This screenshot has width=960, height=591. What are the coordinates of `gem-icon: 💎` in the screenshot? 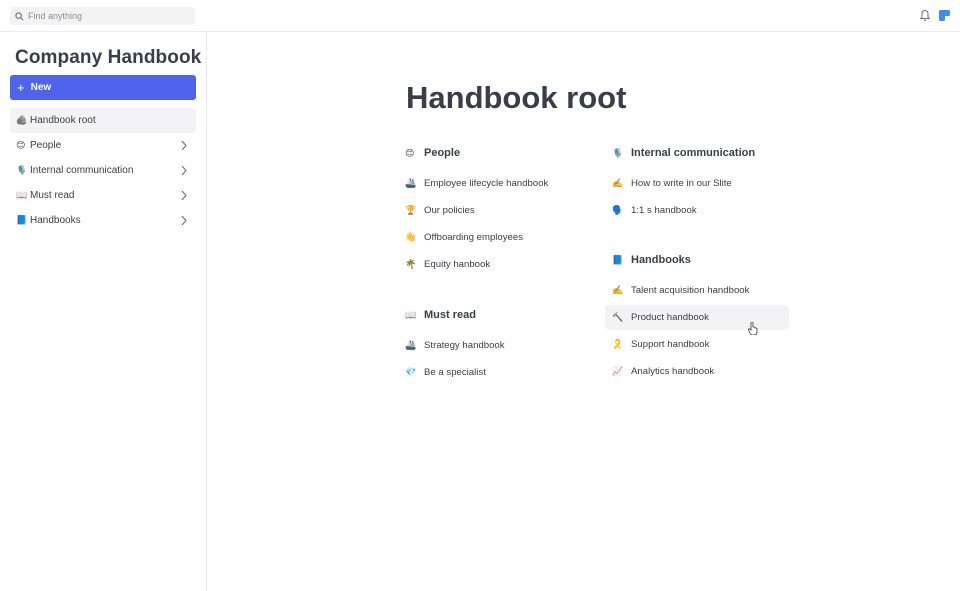 It's located at (411, 372).